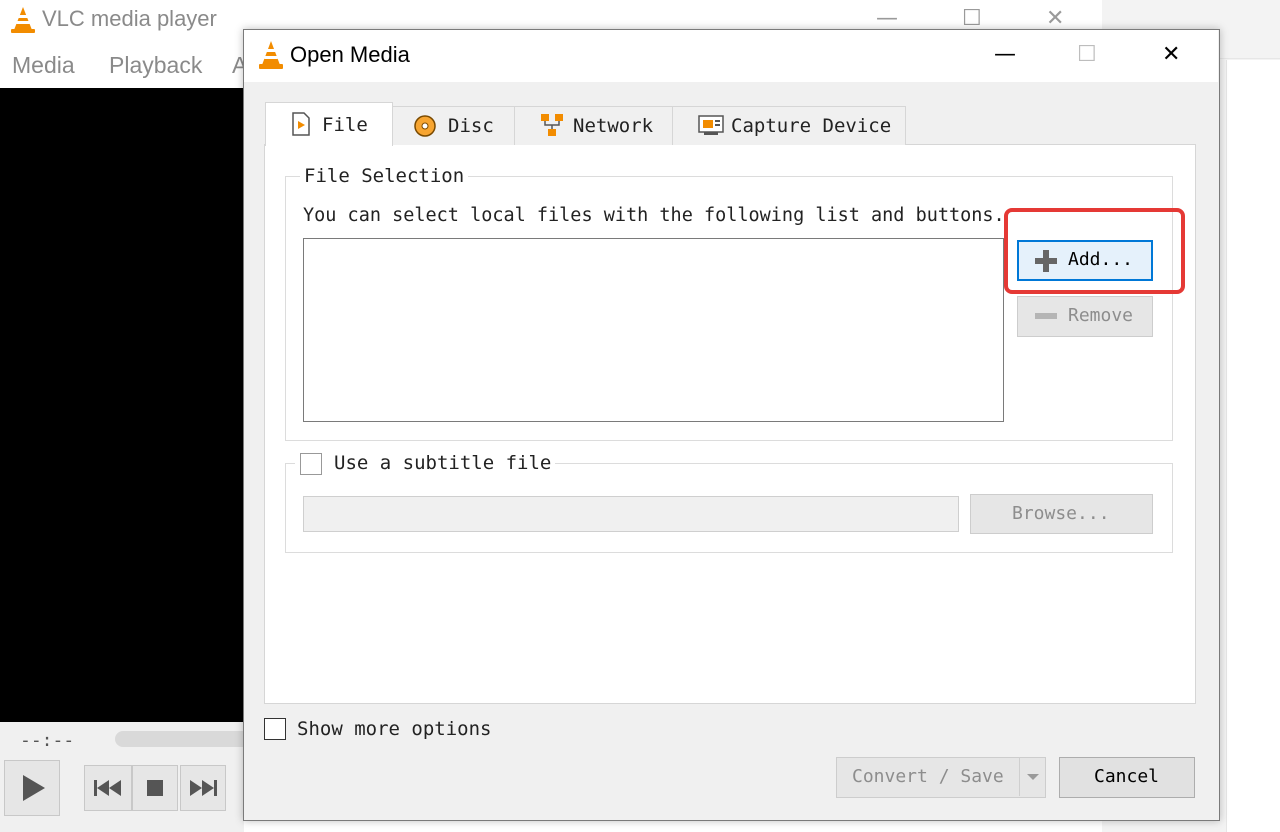  I want to click on previous-icon, so click(107, 788).